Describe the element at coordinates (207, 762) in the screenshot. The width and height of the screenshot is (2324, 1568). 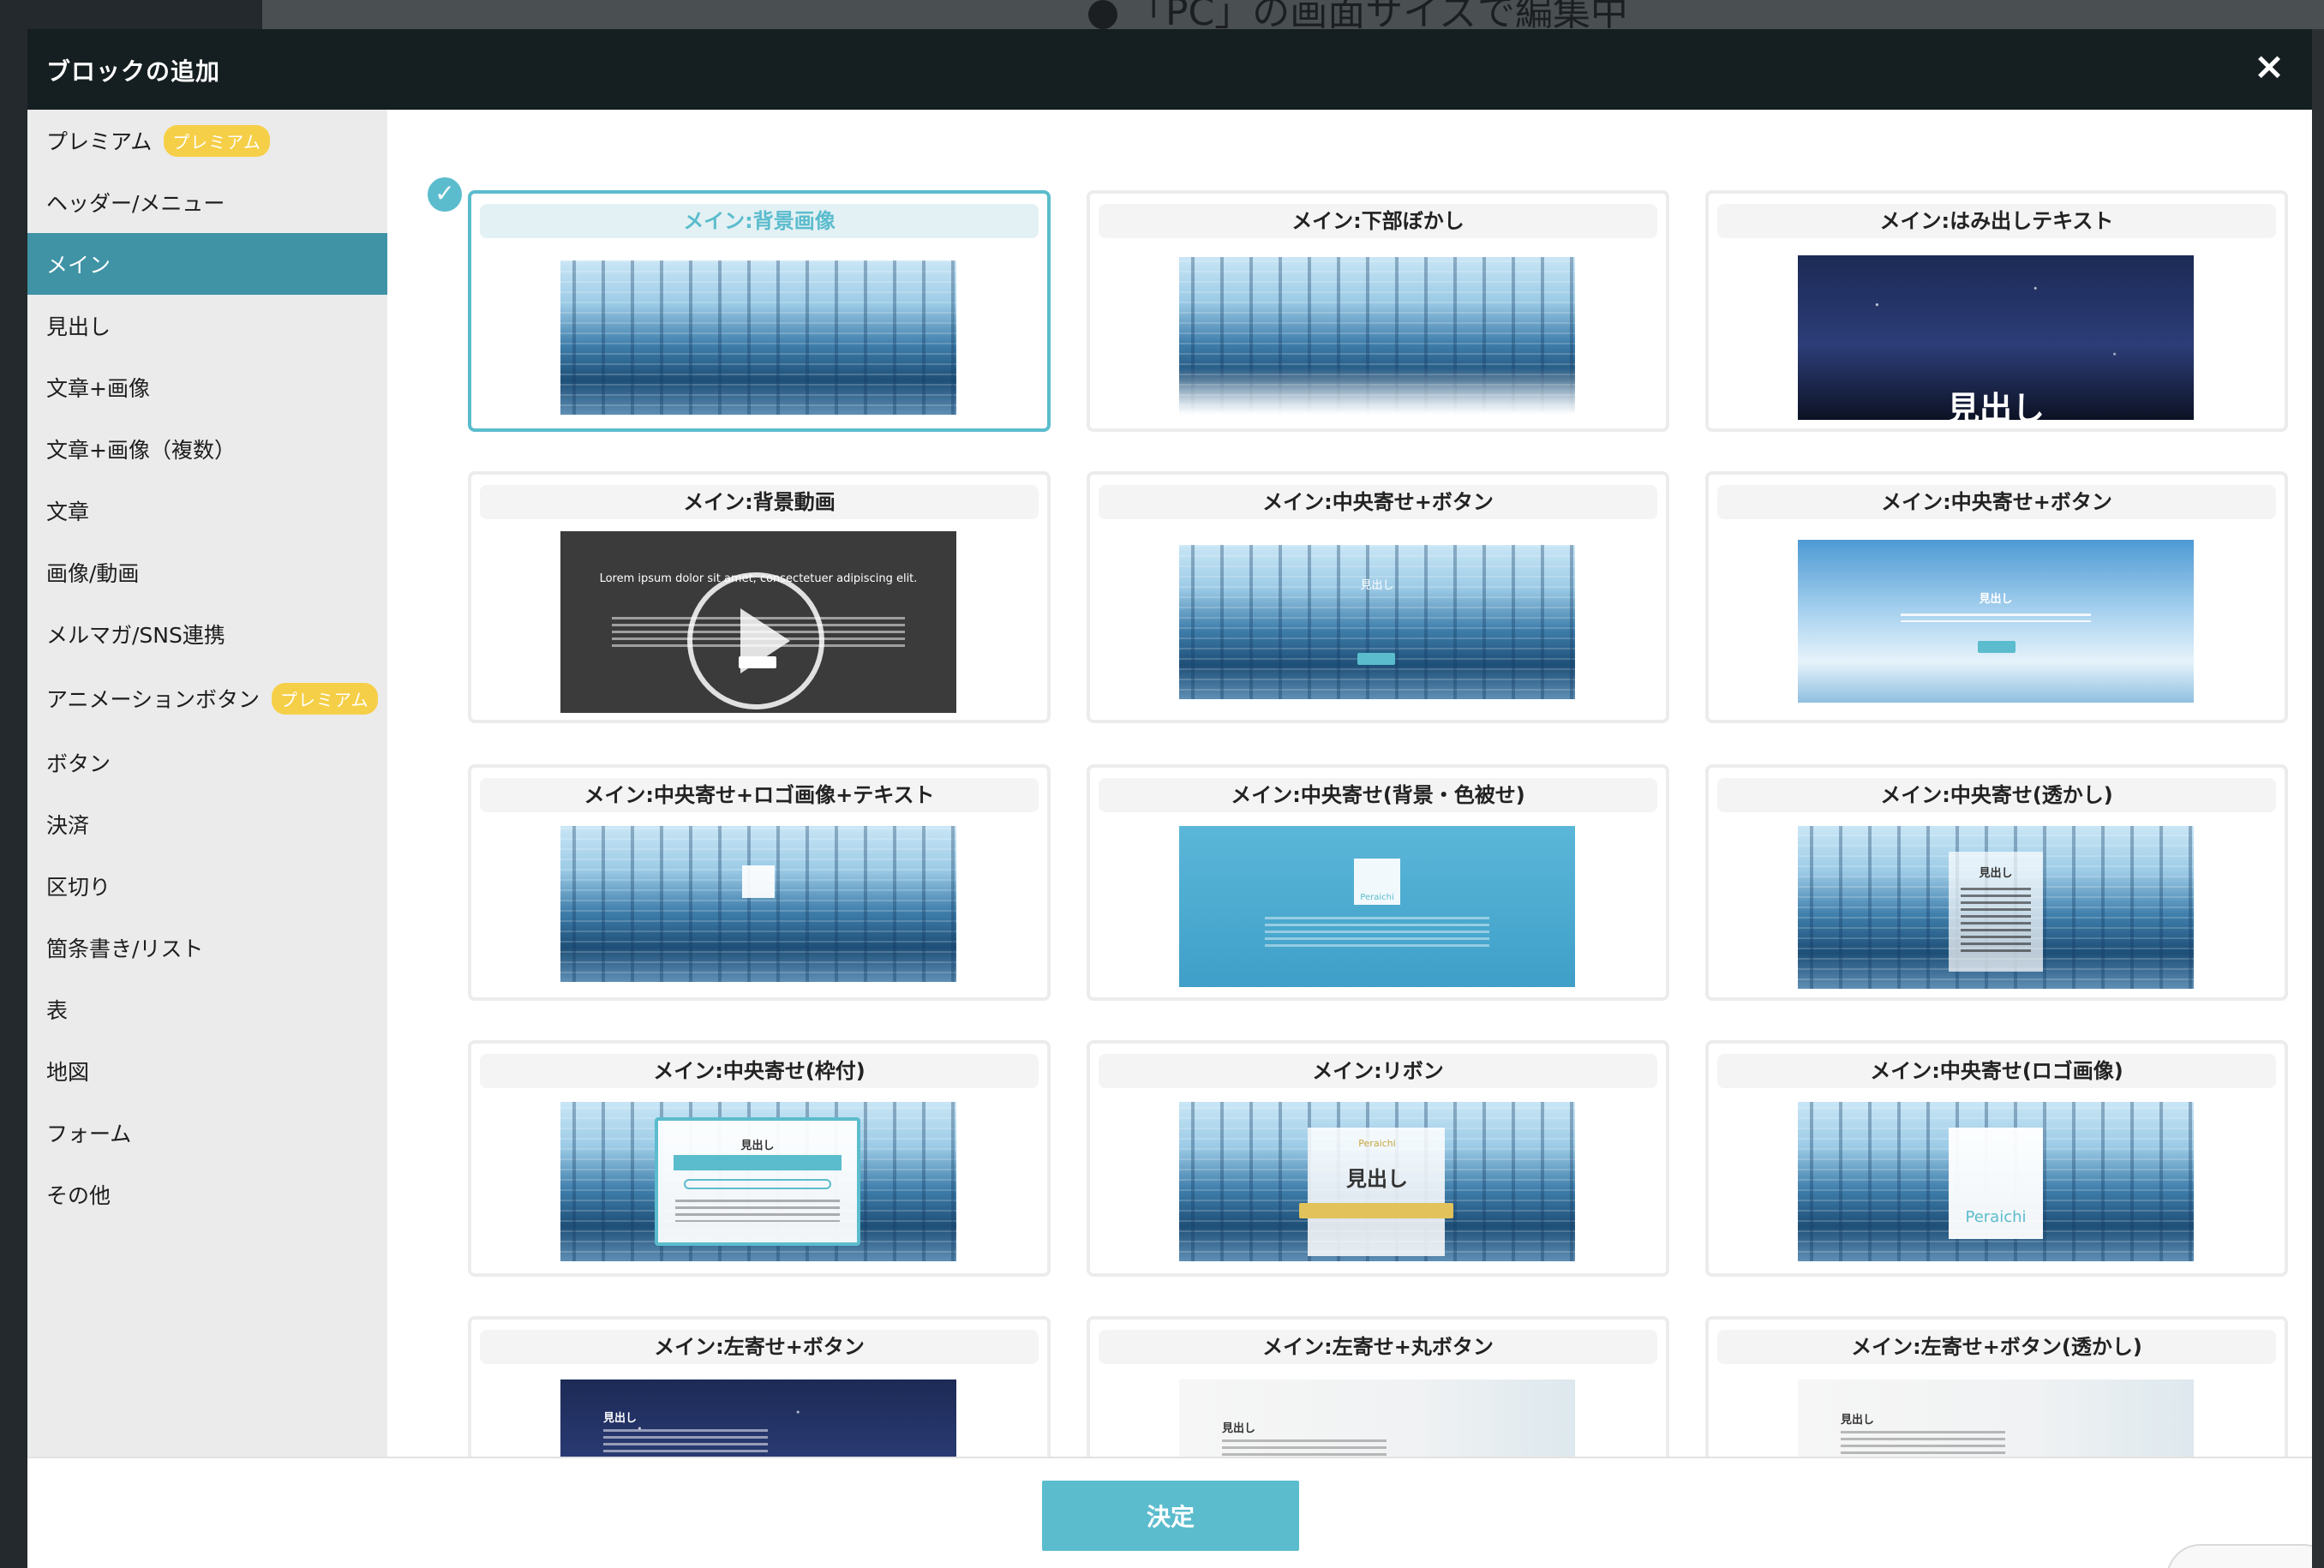
I see `sidebar-item-button: ボタン` at that location.